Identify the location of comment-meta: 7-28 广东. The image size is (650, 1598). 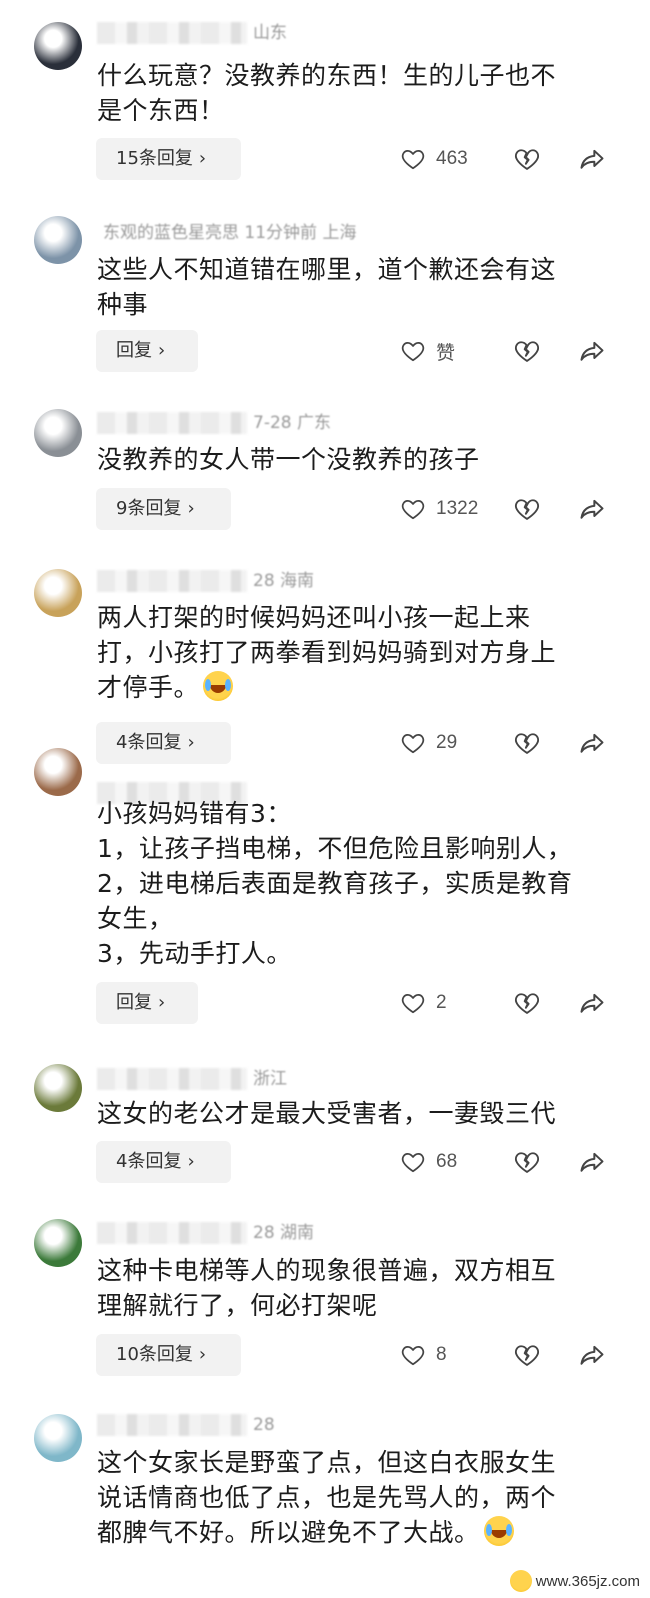
(214, 423).